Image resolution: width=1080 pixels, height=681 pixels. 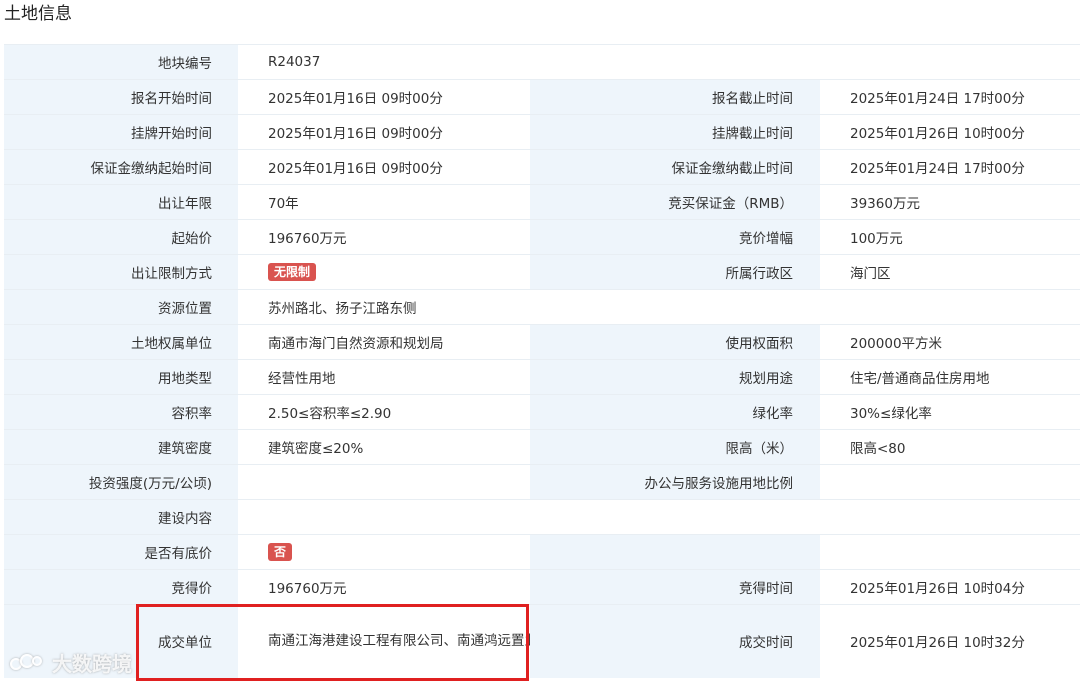 What do you see at coordinates (121, 307) in the screenshot?
I see `label-location: 资源位置` at bounding box center [121, 307].